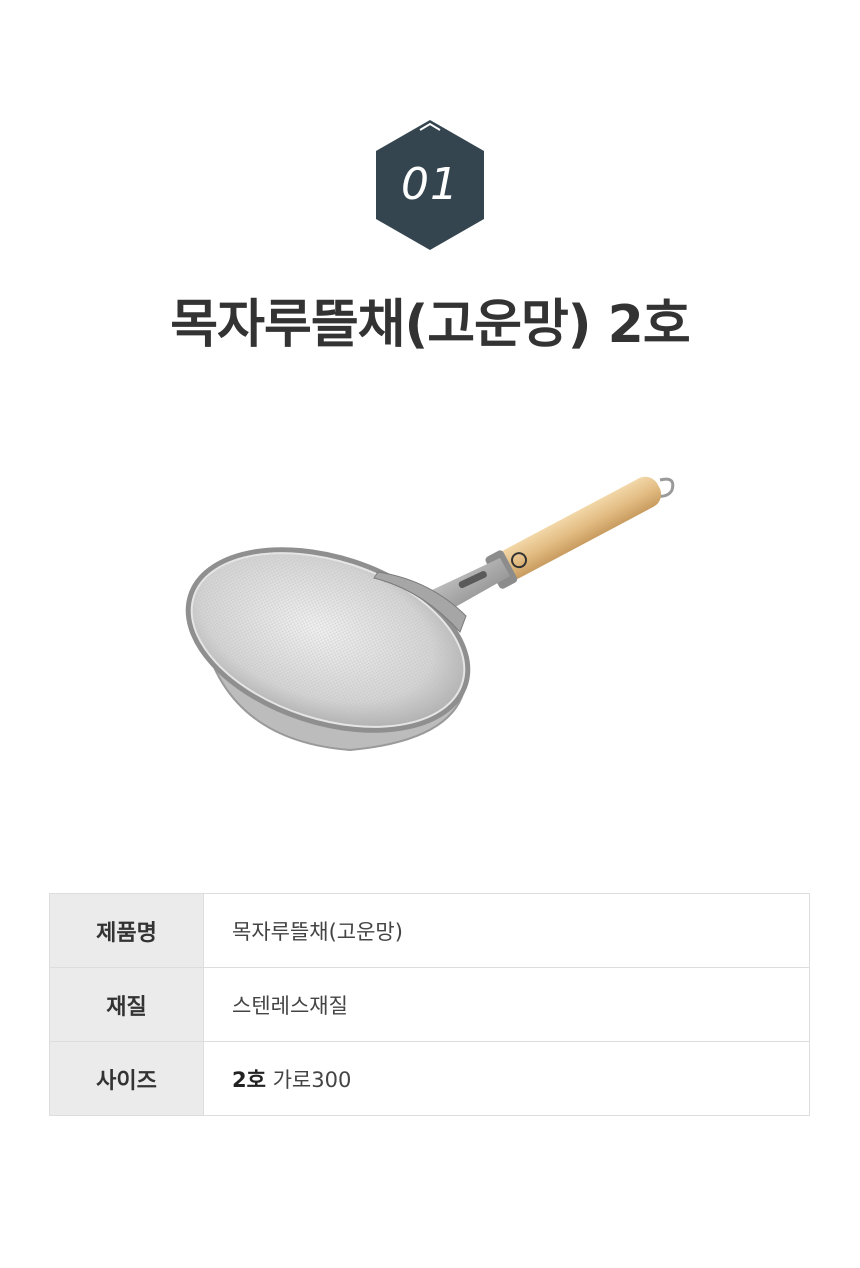 Image resolution: width=860 pixels, height=1268 pixels. What do you see at coordinates (308, 1079) in the screenshot?
I see `spec-value-text: 가로300` at bounding box center [308, 1079].